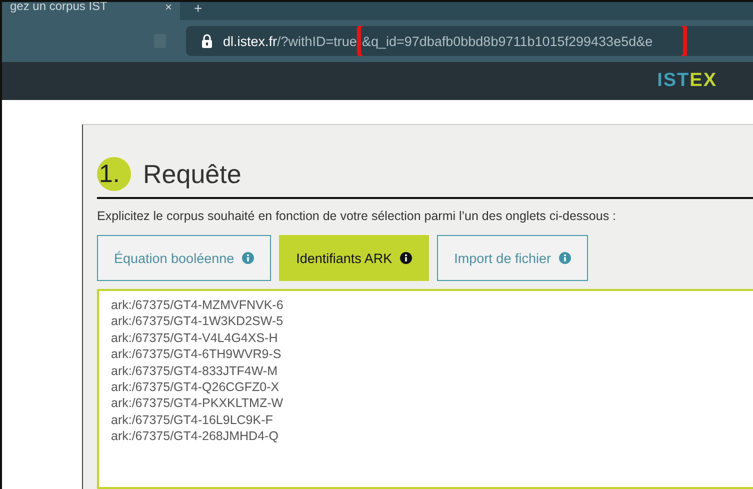 Image resolution: width=753 pixels, height=489 pixels. I want to click on description-text: Explicitez le corpus souhaité en fonction de votre sélection parmi l’un des onglets ci-dessous :, so click(357, 216).